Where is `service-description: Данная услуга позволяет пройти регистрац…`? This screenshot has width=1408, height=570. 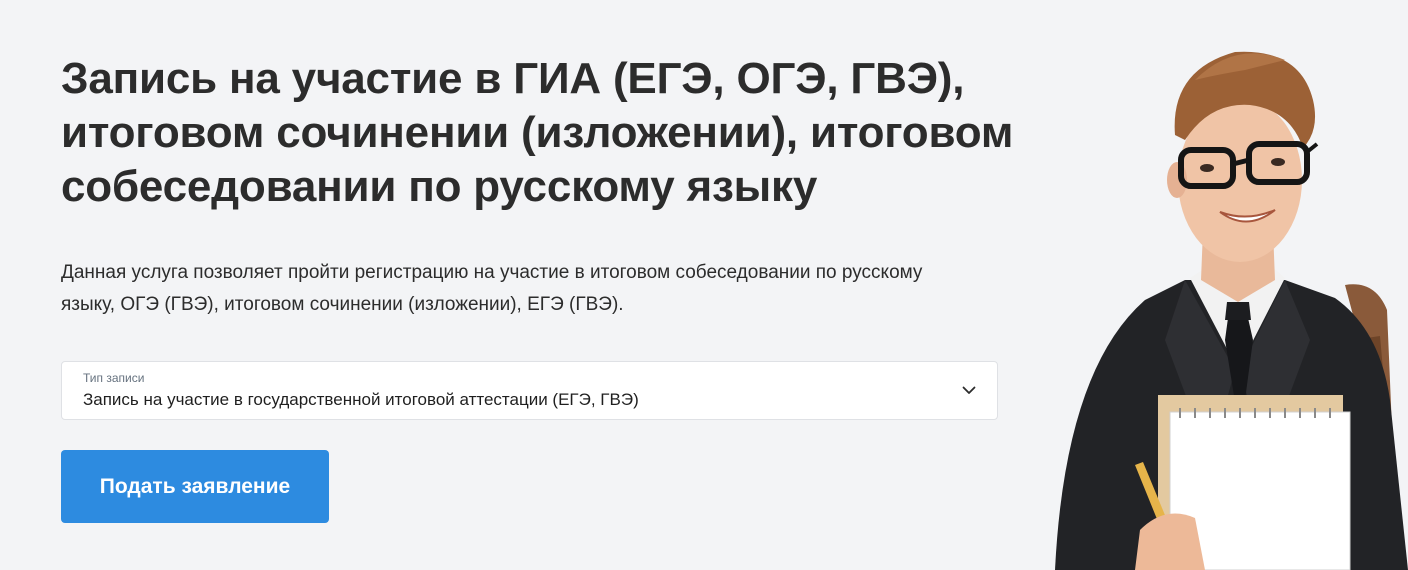
service-description: Данная услуга позволяет пройти регистрац… is located at coordinates (492, 288).